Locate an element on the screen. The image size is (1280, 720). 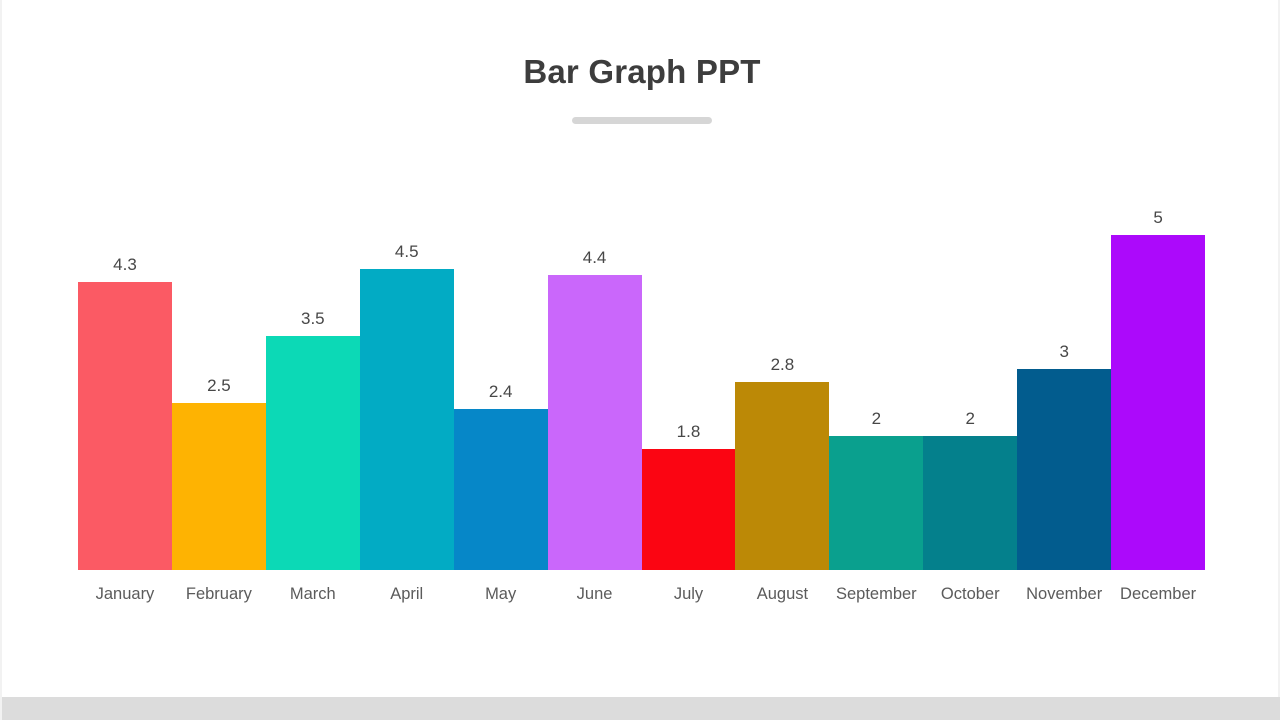
x-axis-label: March is located at coordinates (312, 594).